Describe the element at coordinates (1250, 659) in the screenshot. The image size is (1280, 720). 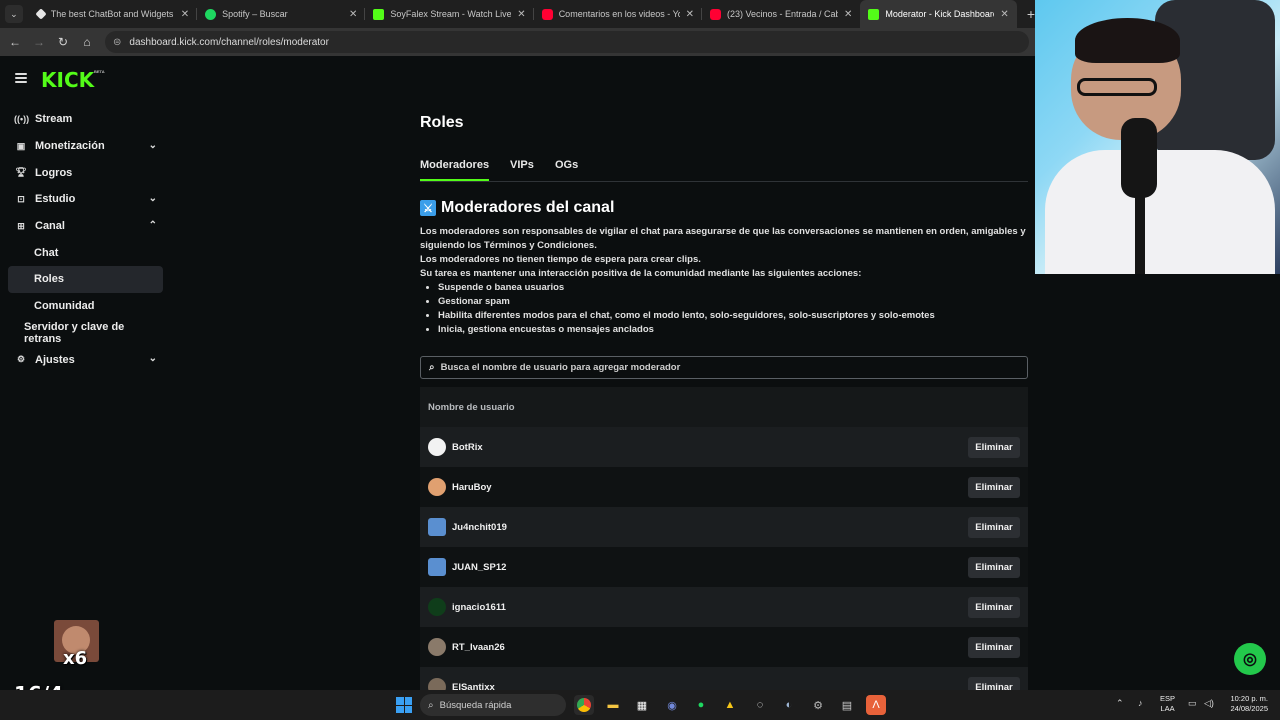
I see `support-chat-button: ◎` at that location.